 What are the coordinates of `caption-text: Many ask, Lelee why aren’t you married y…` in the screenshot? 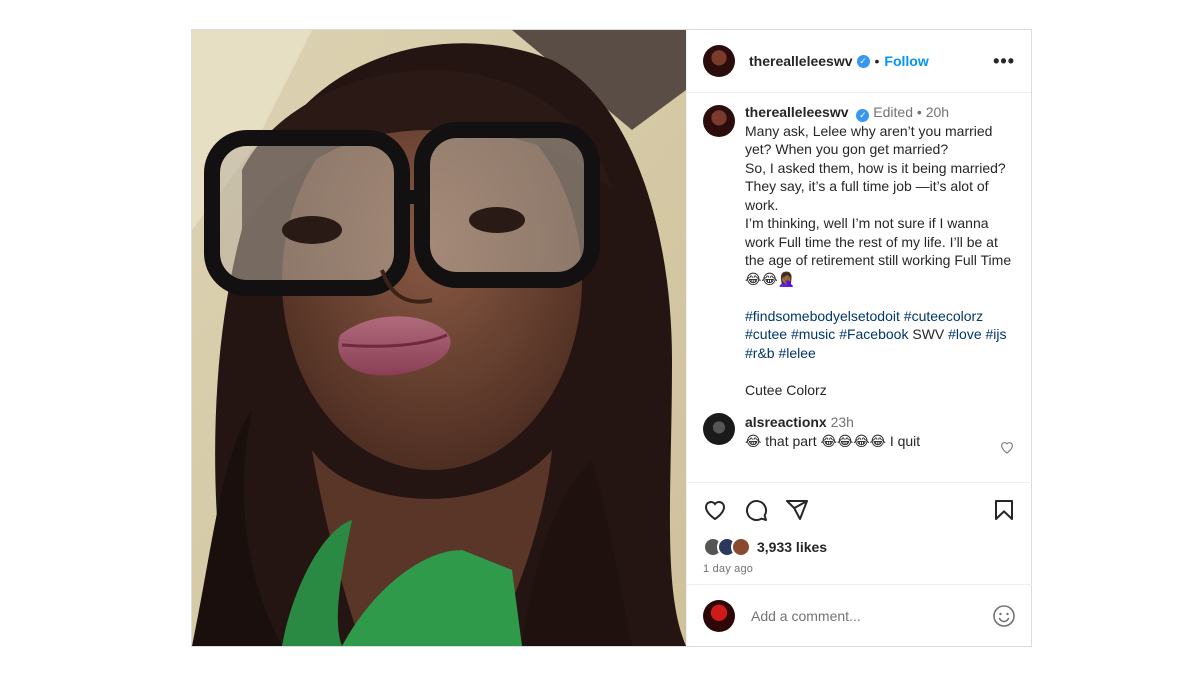 It's located at (878, 204).